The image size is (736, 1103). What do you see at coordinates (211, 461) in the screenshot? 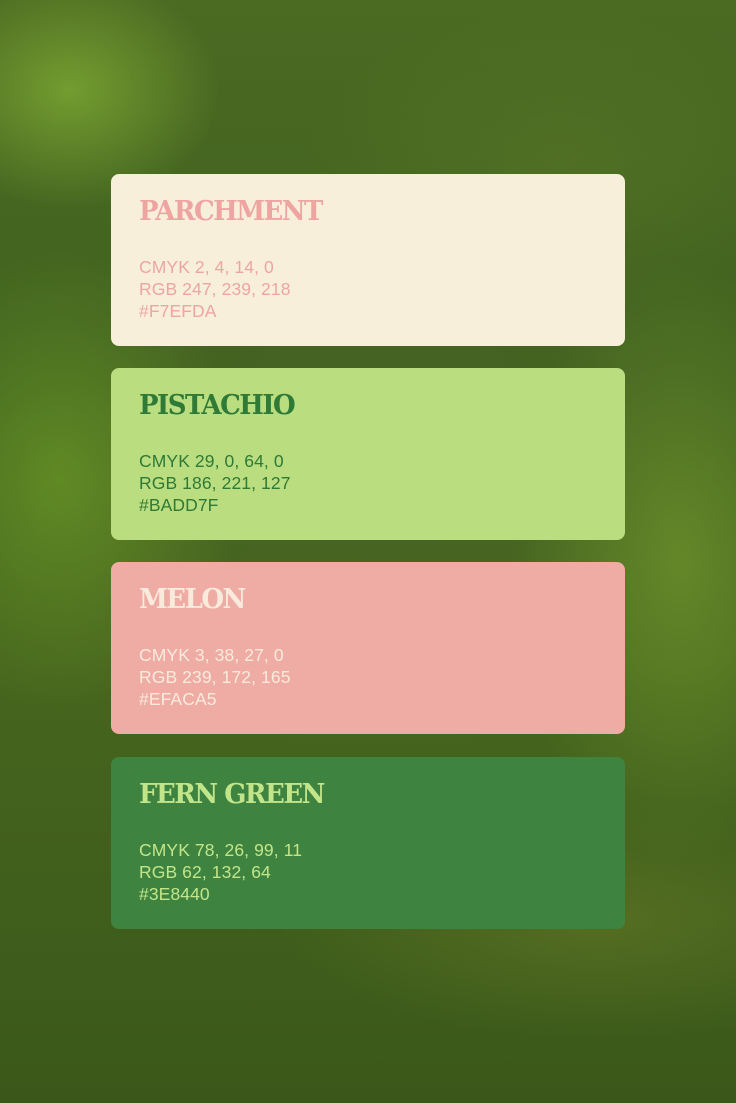
I see `swatch-cmyk: CMYK 29, 0, 64, 0` at bounding box center [211, 461].